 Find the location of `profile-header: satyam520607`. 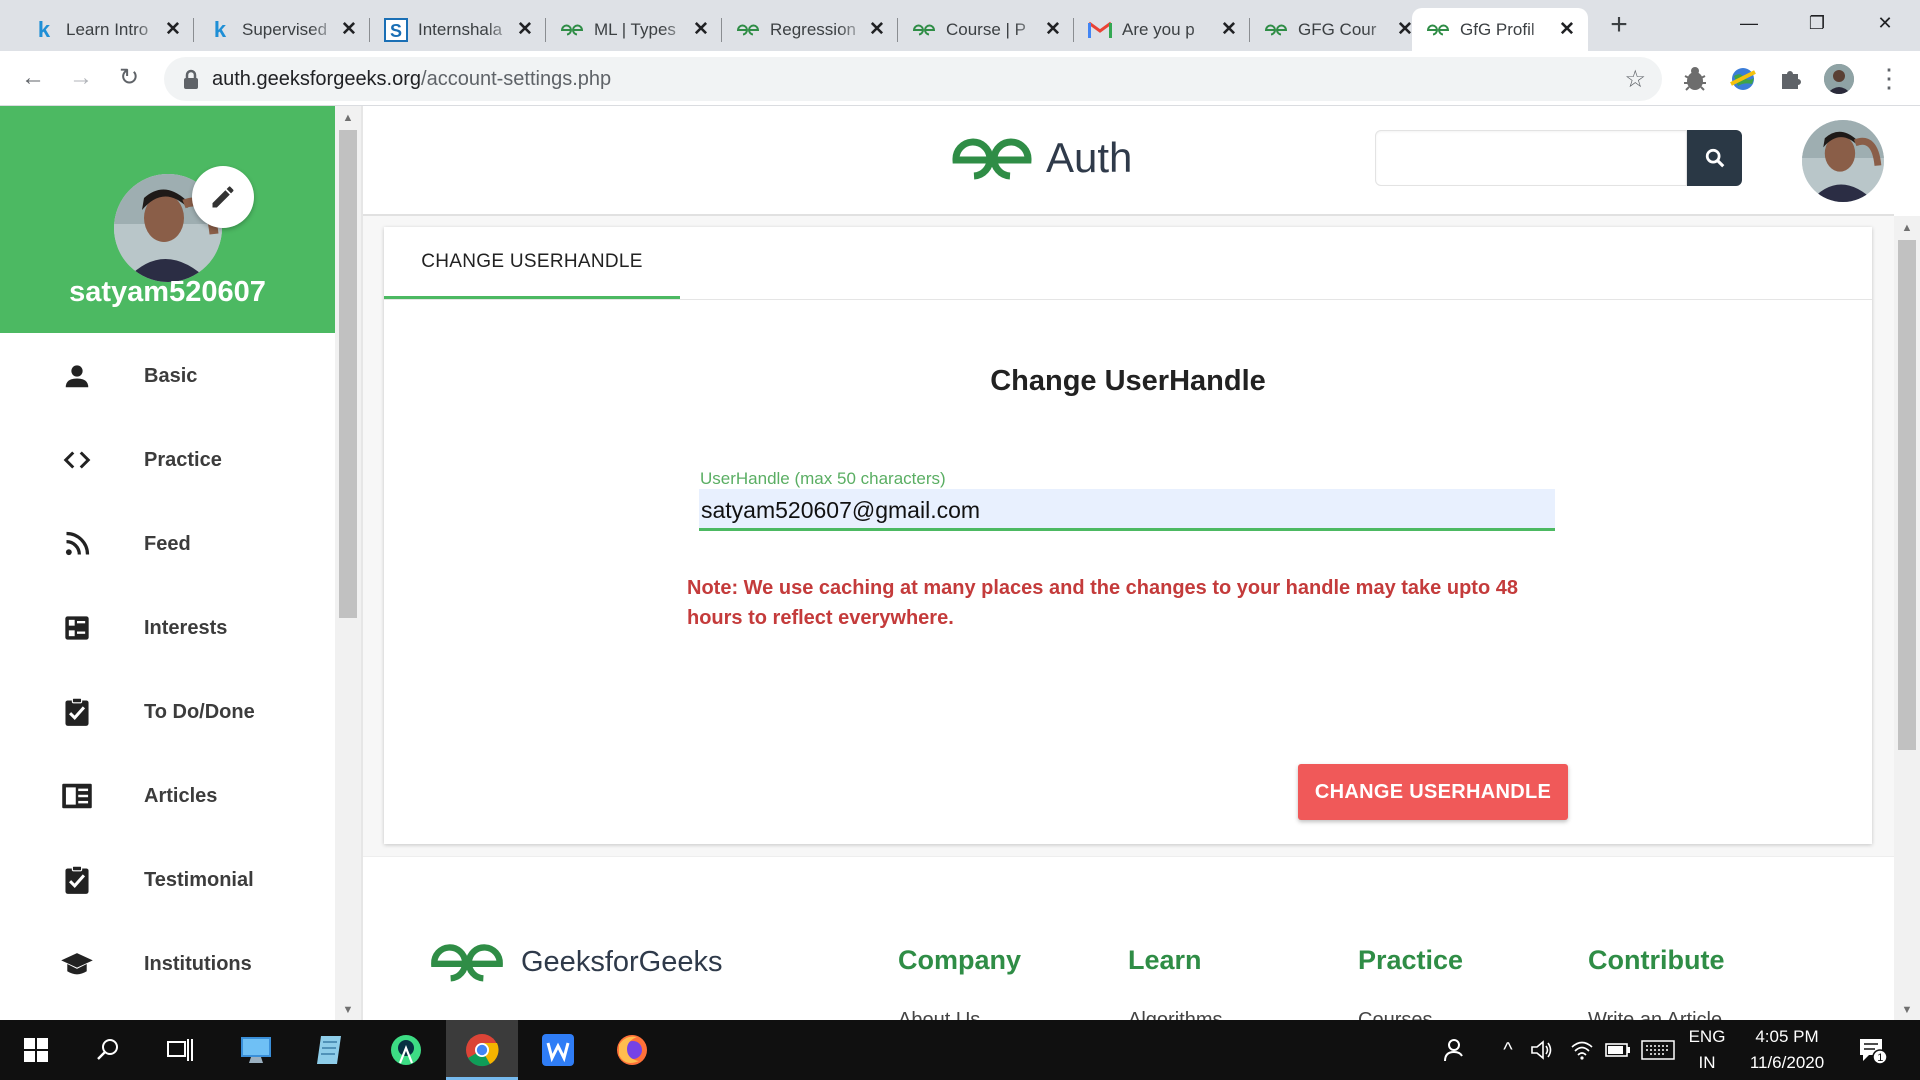

profile-header: satyam520607 is located at coordinates (167, 219).